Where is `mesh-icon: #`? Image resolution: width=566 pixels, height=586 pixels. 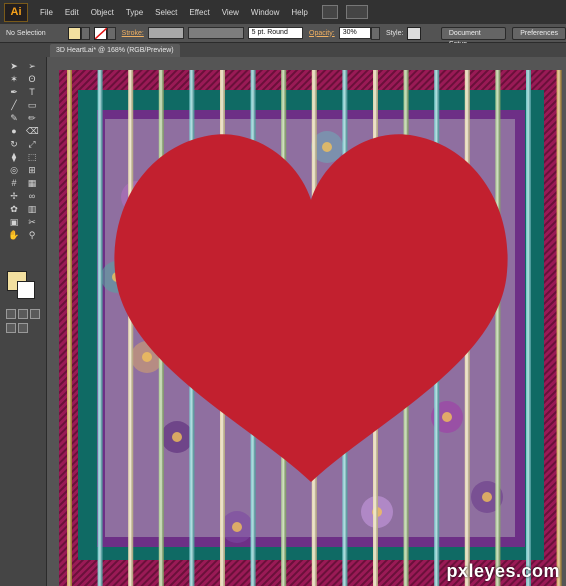
mesh-icon: # is located at coordinates (14, 183).